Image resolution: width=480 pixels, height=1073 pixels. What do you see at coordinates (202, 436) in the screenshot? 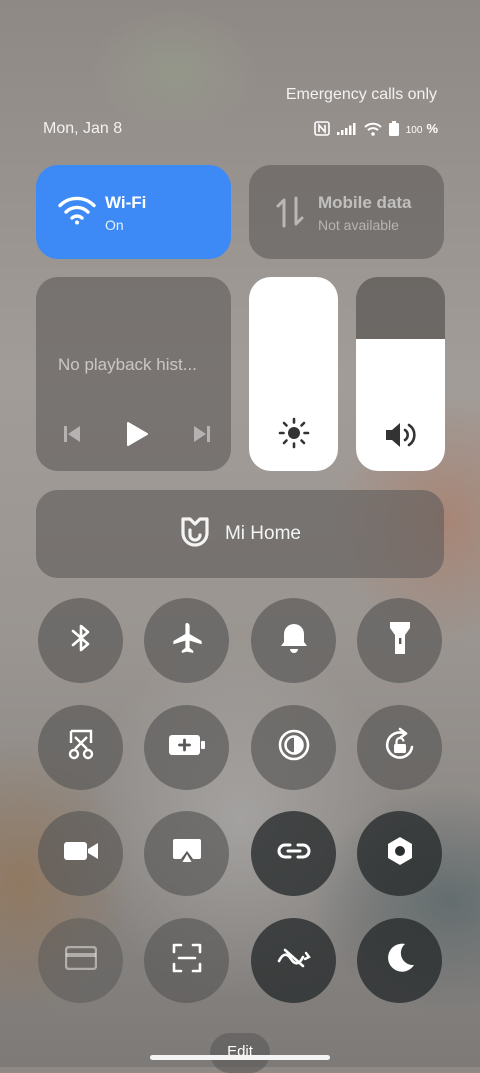
I see `next-track-icon` at bounding box center [202, 436].